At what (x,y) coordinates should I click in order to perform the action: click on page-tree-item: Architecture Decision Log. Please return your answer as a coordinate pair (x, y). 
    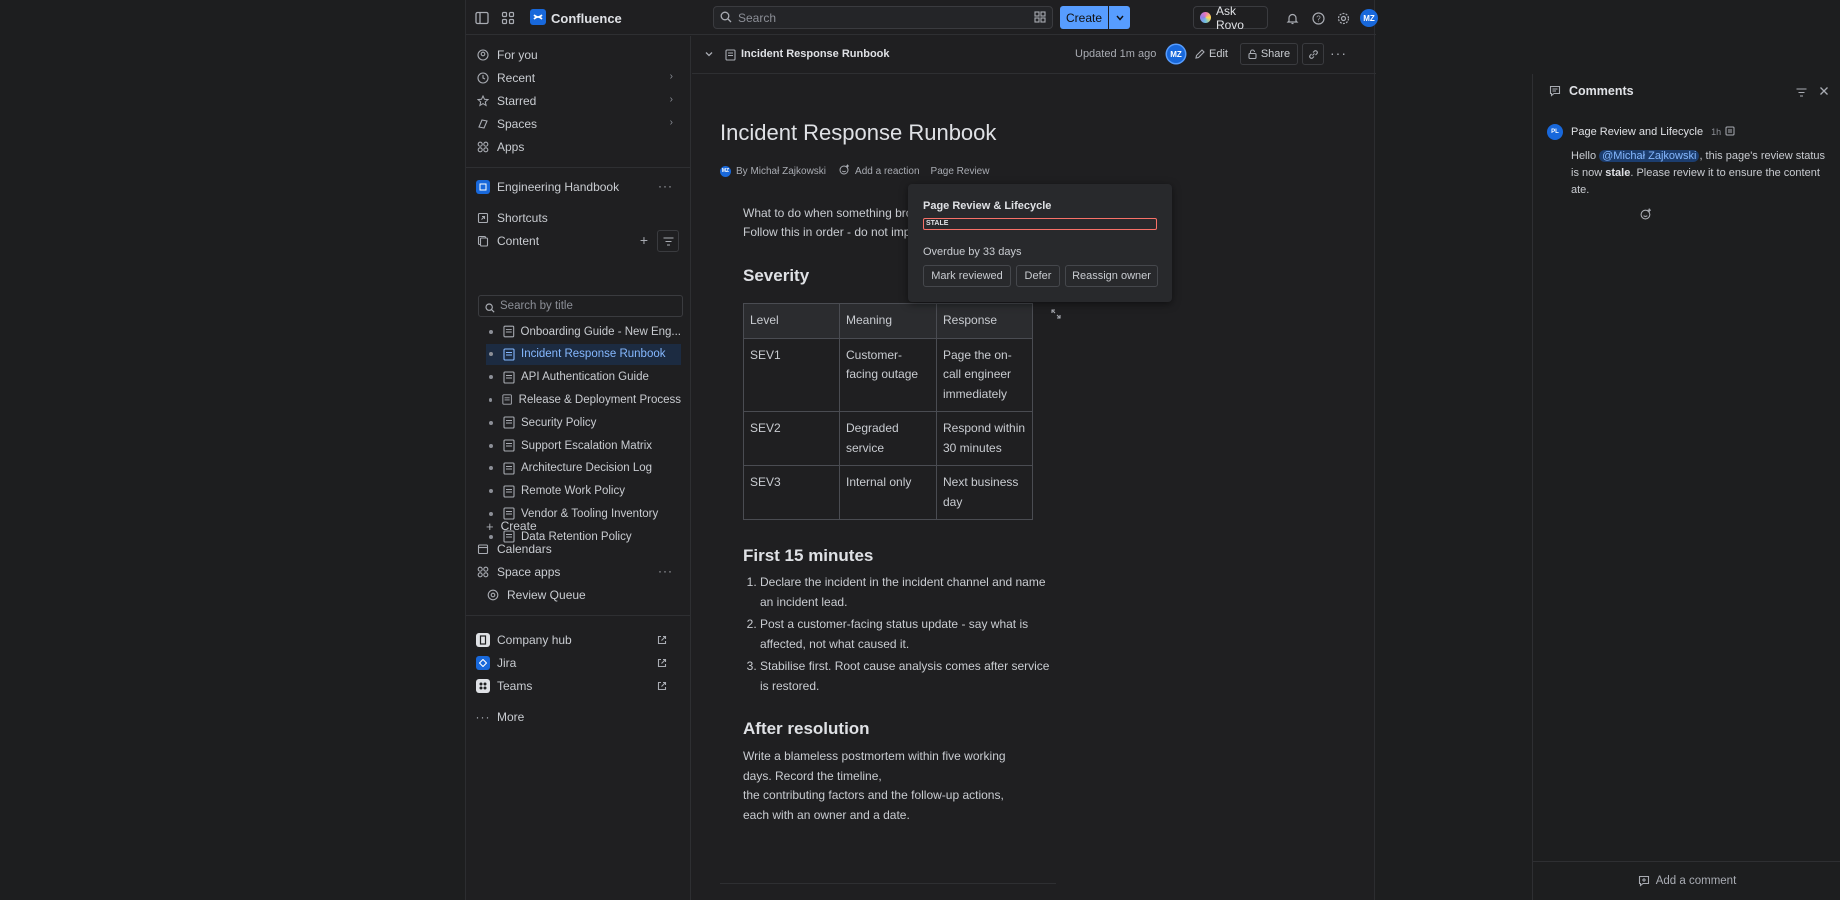
    Looking at the image, I should click on (583, 468).